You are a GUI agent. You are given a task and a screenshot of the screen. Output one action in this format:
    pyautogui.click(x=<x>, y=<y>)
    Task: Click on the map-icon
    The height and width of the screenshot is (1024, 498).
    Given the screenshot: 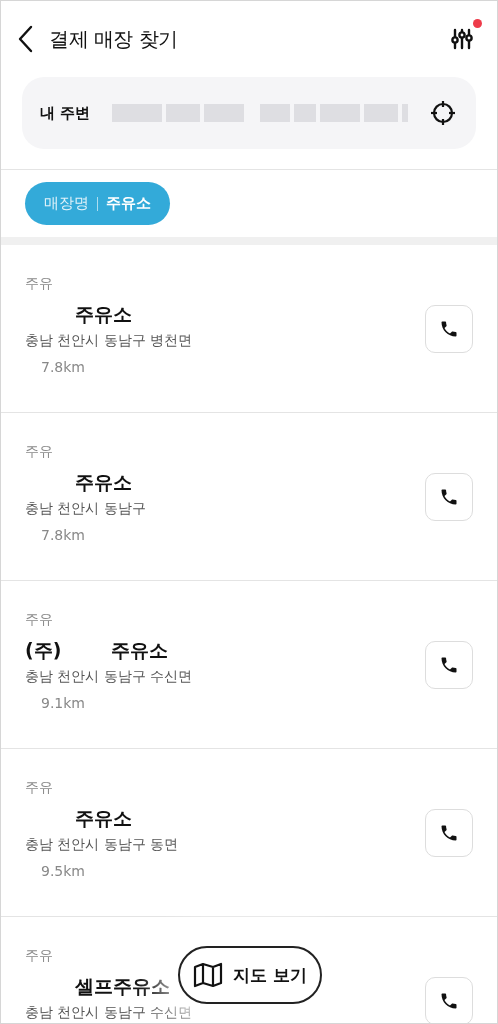 What is the action you would take?
    pyautogui.click(x=208, y=975)
    